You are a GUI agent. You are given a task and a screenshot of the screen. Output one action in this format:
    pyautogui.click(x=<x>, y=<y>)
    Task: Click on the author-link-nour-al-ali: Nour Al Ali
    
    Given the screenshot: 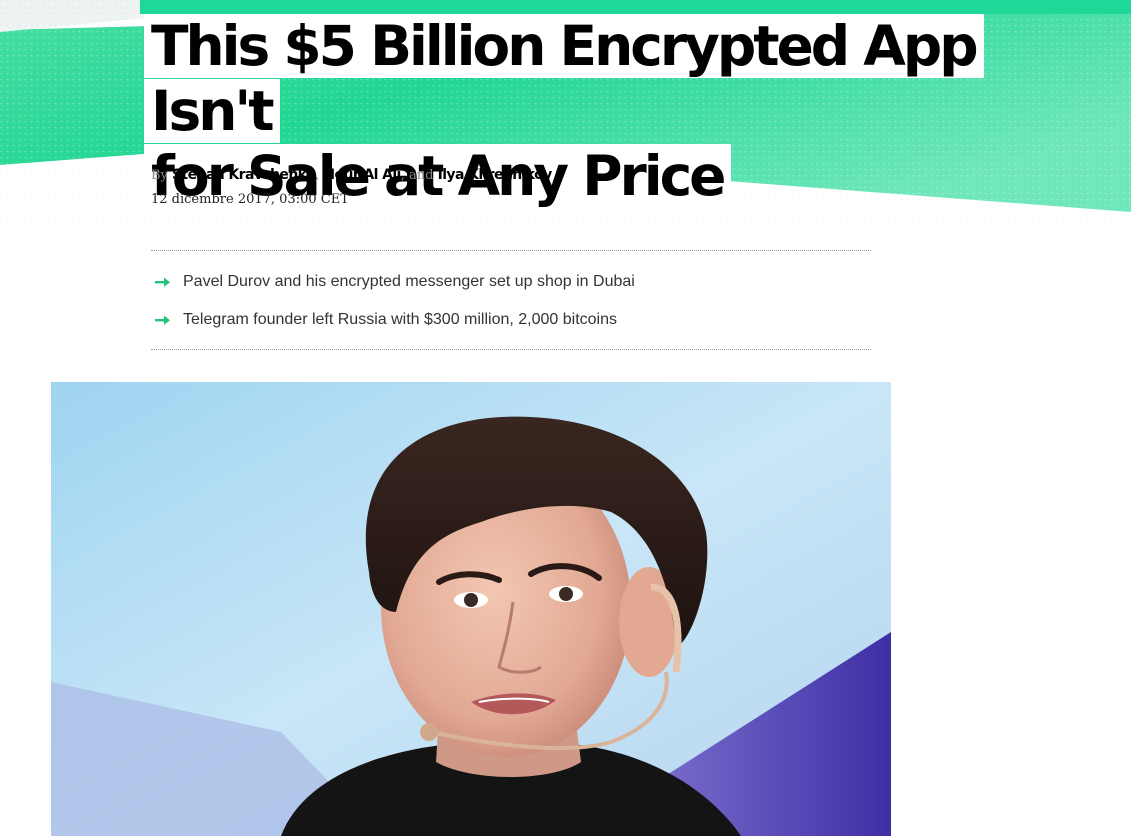 What is the action you would take?
    pyautogui.click(x=362, y=175)
    